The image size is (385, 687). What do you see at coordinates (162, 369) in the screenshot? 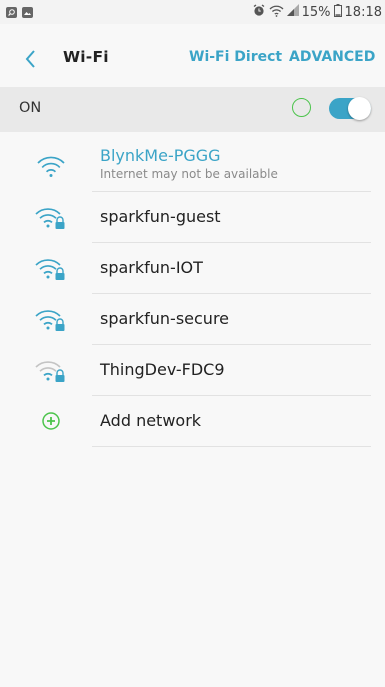
I see `network-ssid: ThingDev-FDC9` at bounding box center [162, 369].